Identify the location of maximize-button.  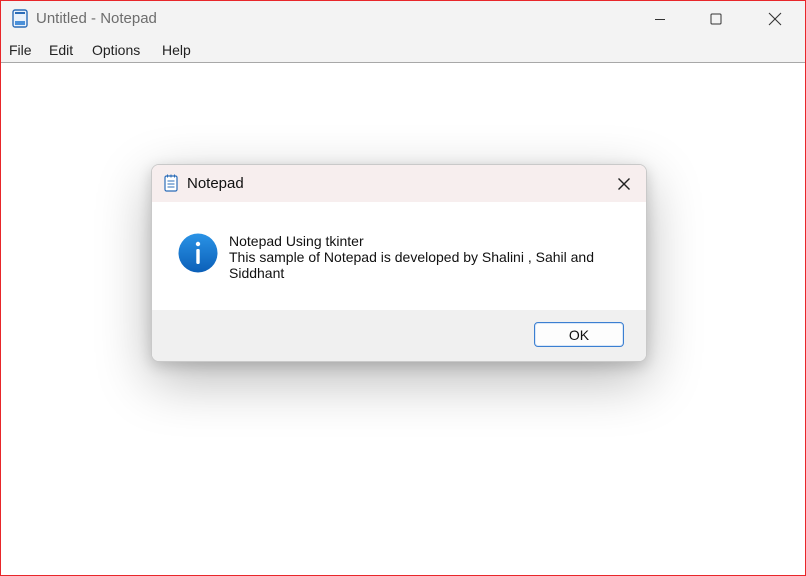
(716, 19).